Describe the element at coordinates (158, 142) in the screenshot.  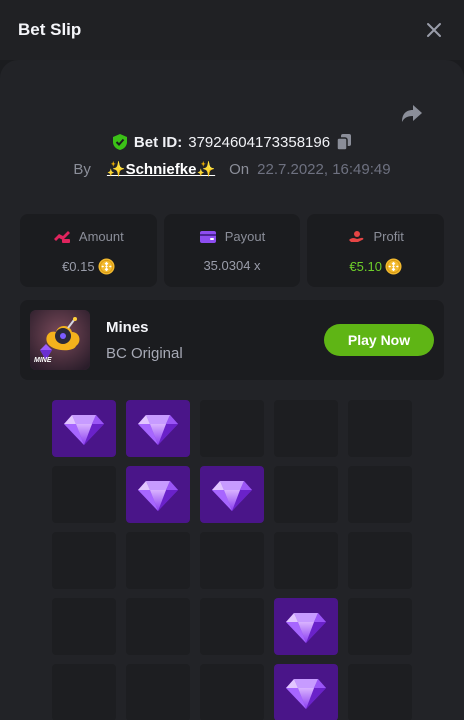
I see `bet-id-label: Bet ID:` at that location.